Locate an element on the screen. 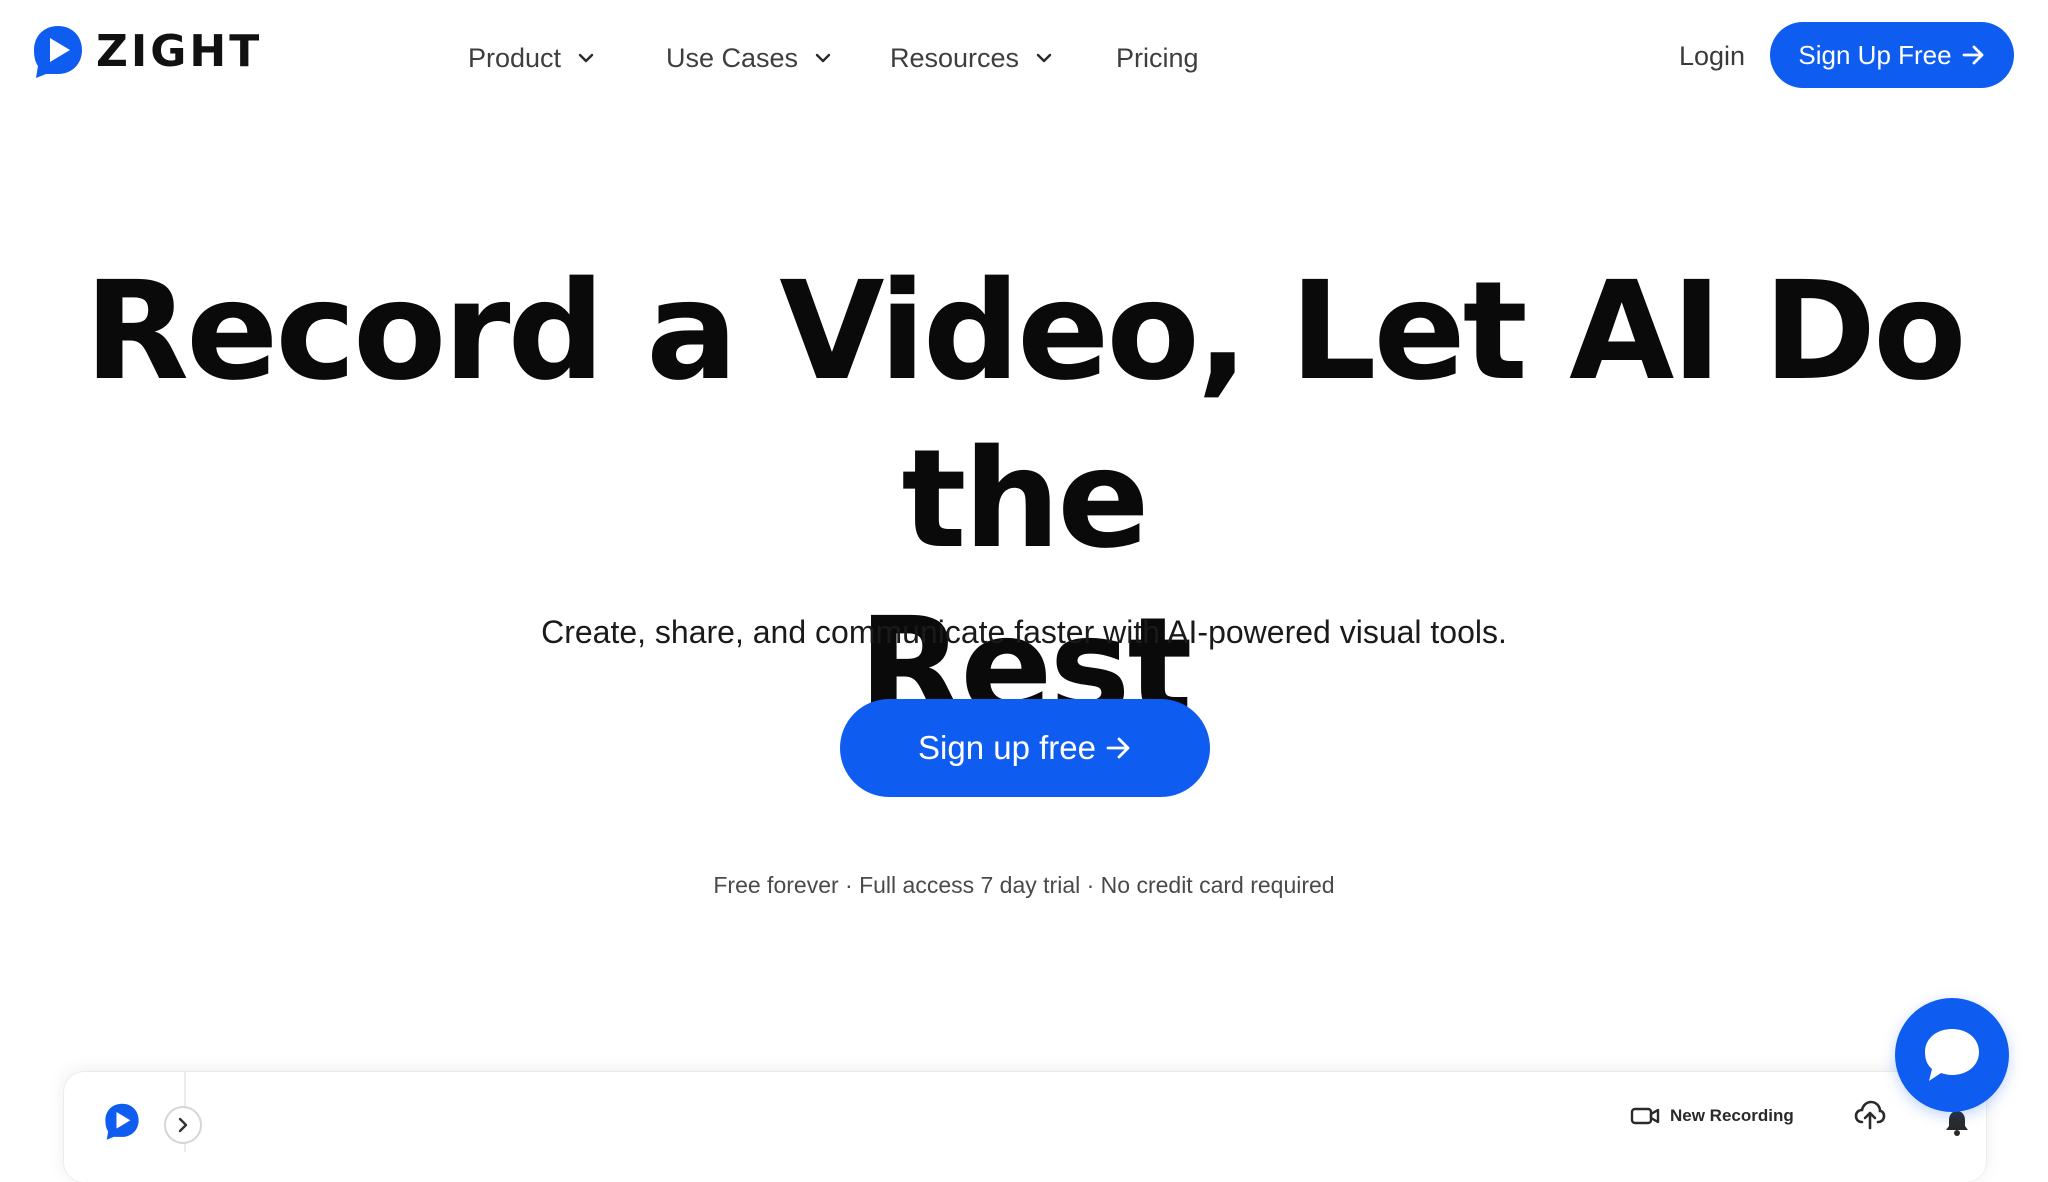 Image resolution: width=2048 pixels, height=1182 pixels. nav-item-product: Product is located at coordinates (531, 58).